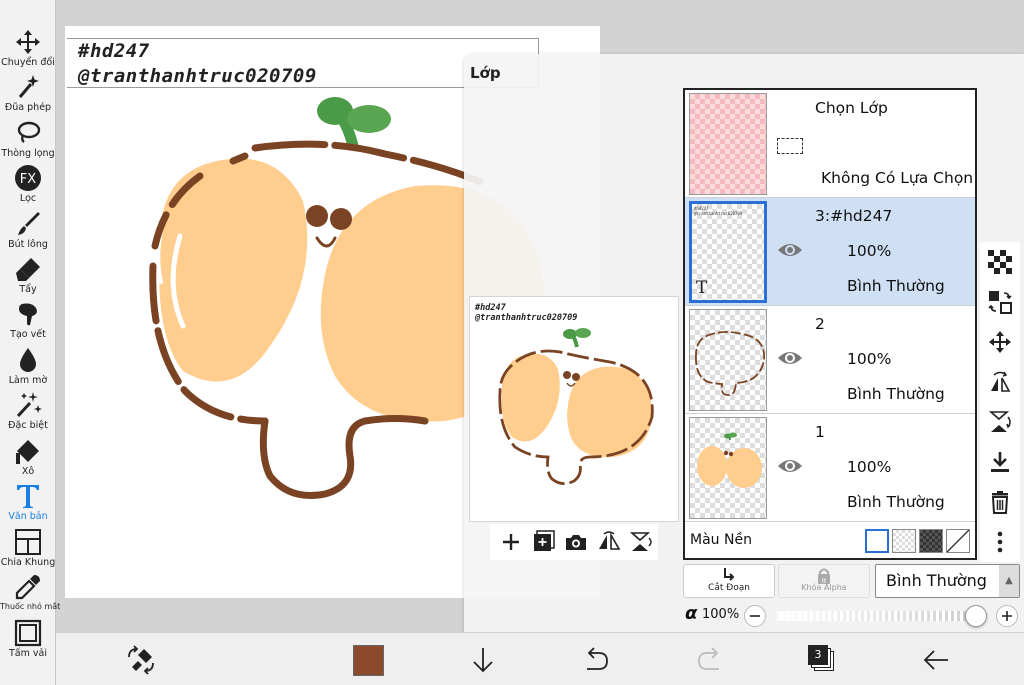 Image resolution: width=1024 pixels, height=685 pixels. What do you see at coordinates (830, 144) in the screenshot?
I see `selection-layer-row: Chọn Lớp Không Có Lựa Chọn` at bounding box center [830, 144].